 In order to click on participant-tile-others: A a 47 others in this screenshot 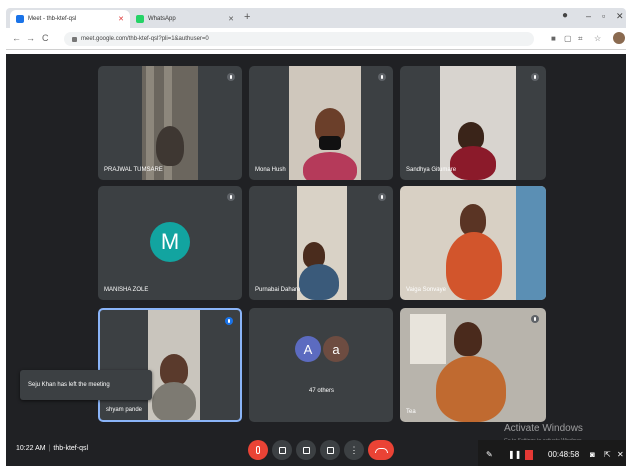, I will do `click(321, 365)`.